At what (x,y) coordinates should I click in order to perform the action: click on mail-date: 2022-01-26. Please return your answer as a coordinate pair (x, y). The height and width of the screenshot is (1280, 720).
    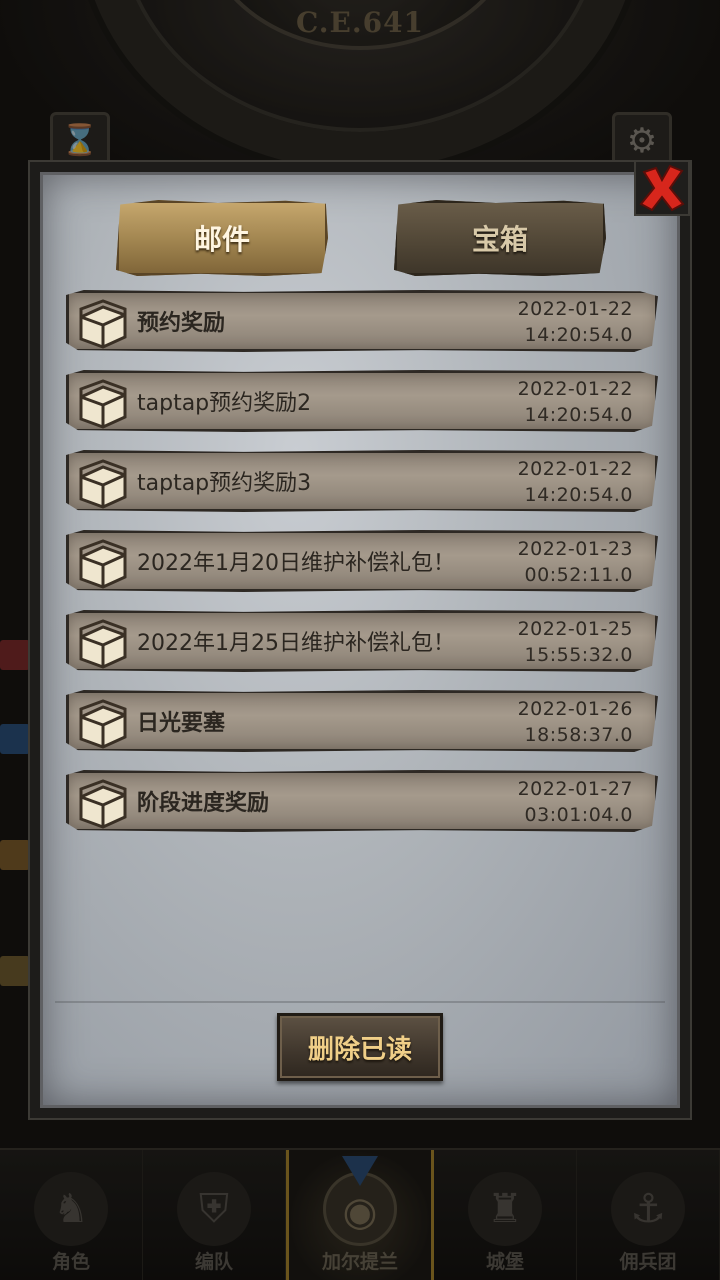
    Looking at the image, I should click on (575, 709).